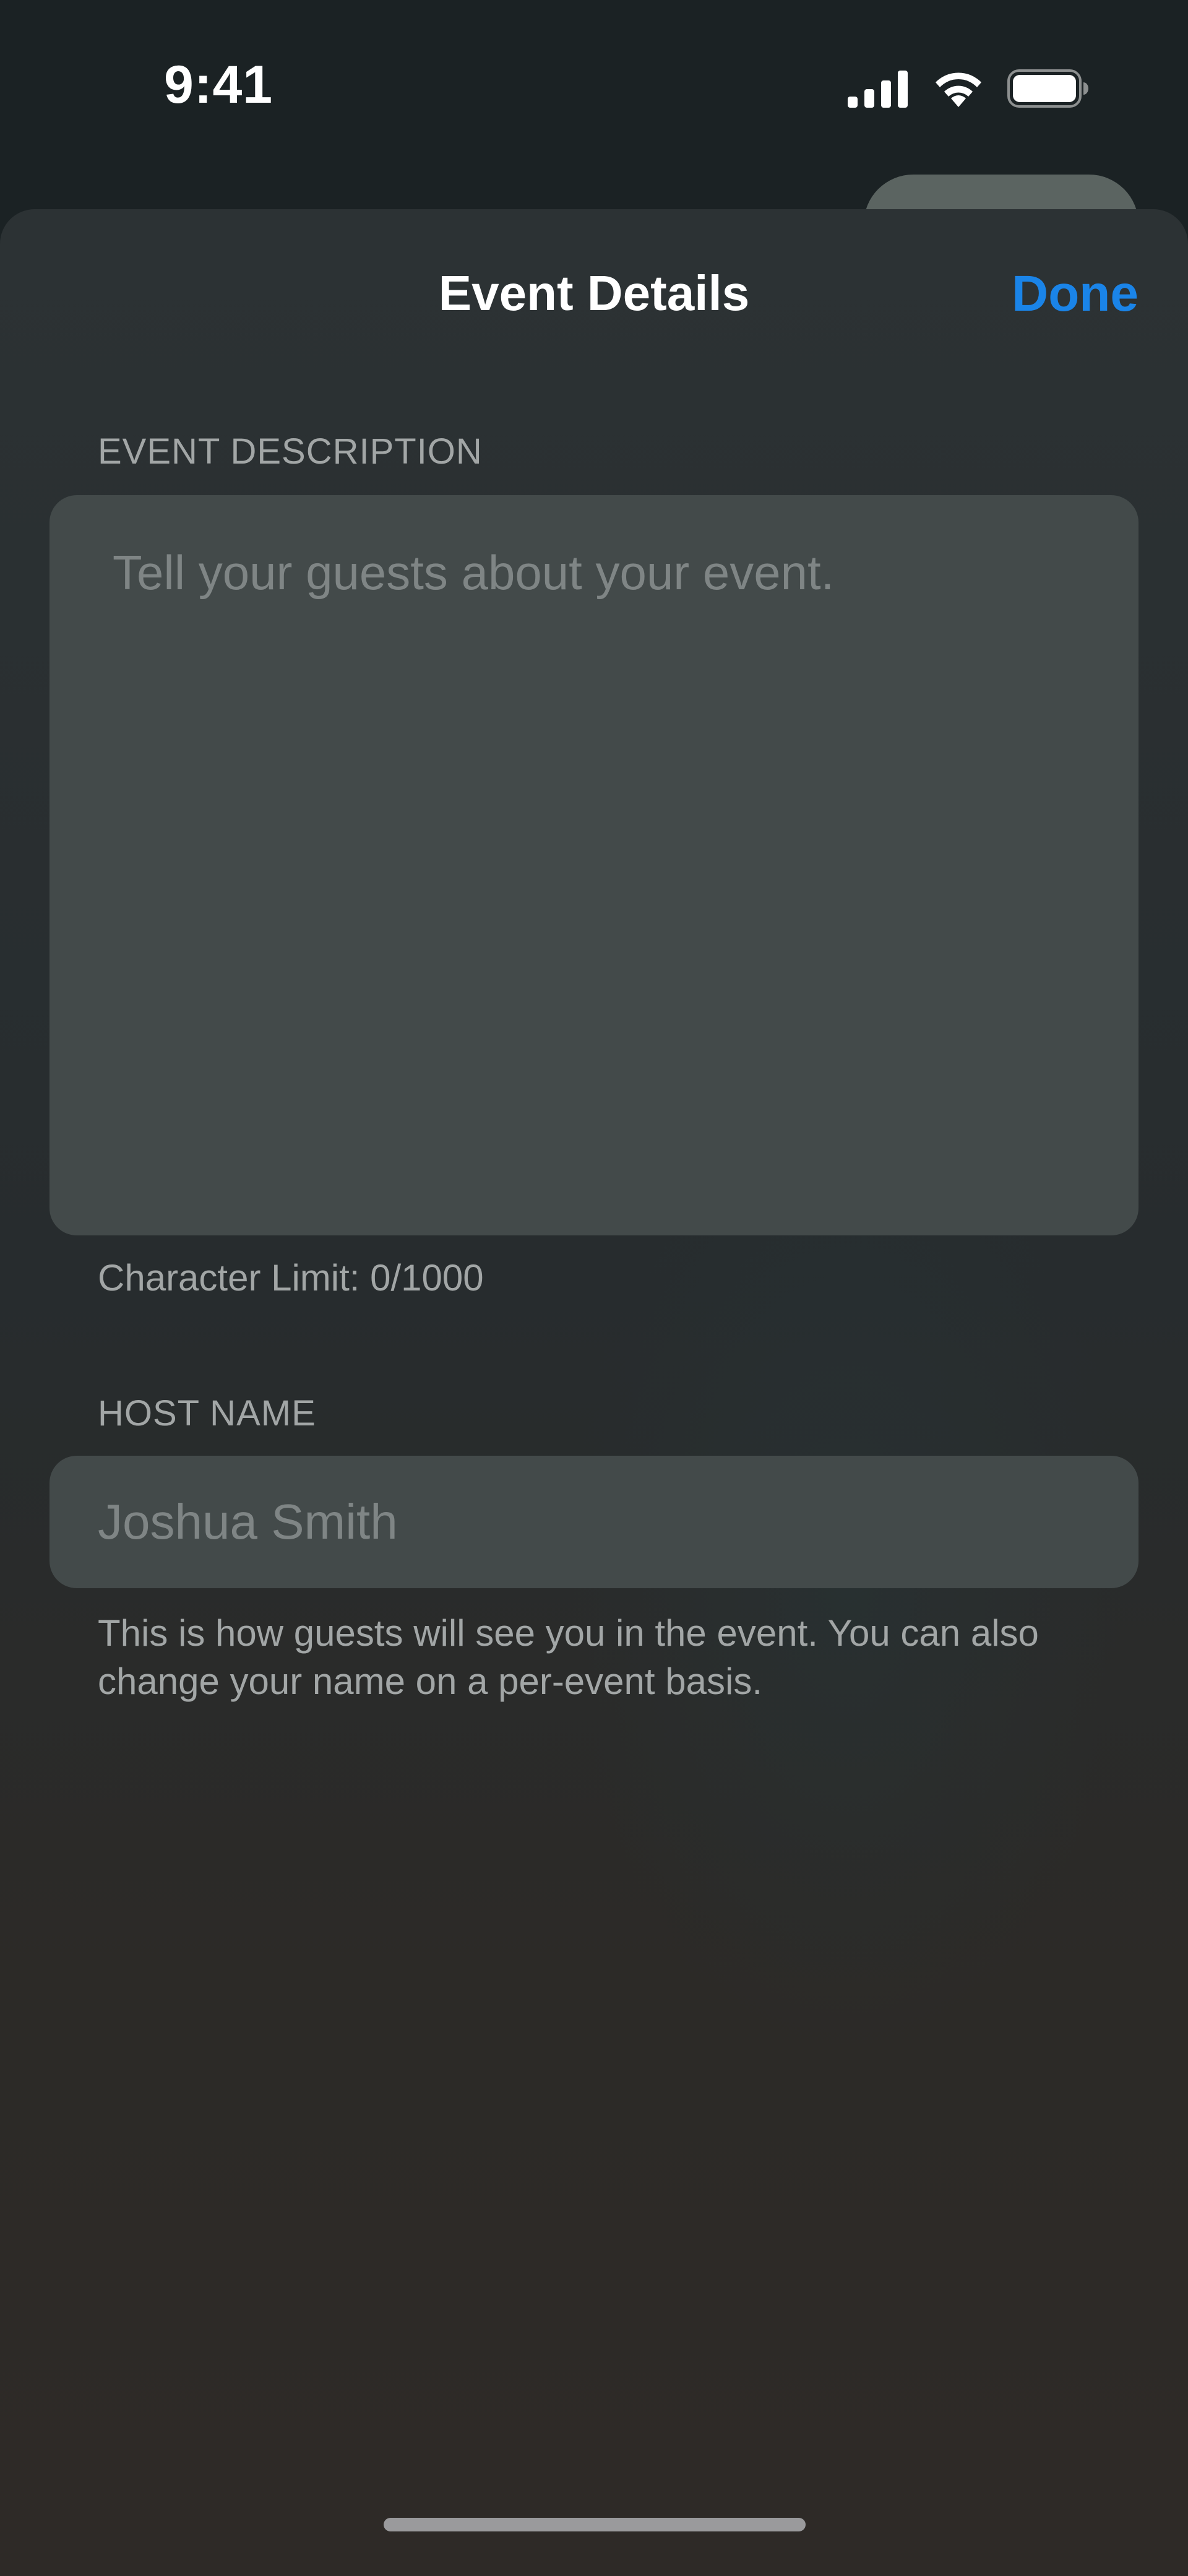  I want to click on character-limit-text: Character Limit: 0/1000, so click(291, 1278).